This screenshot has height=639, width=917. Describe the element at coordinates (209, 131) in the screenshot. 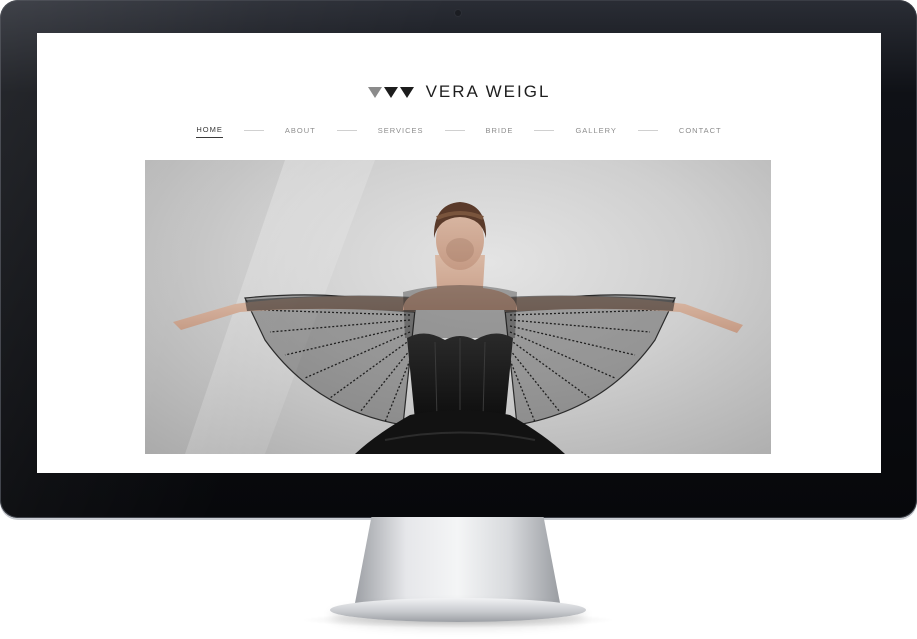

I see `nav-item-home: HOME` at that location.